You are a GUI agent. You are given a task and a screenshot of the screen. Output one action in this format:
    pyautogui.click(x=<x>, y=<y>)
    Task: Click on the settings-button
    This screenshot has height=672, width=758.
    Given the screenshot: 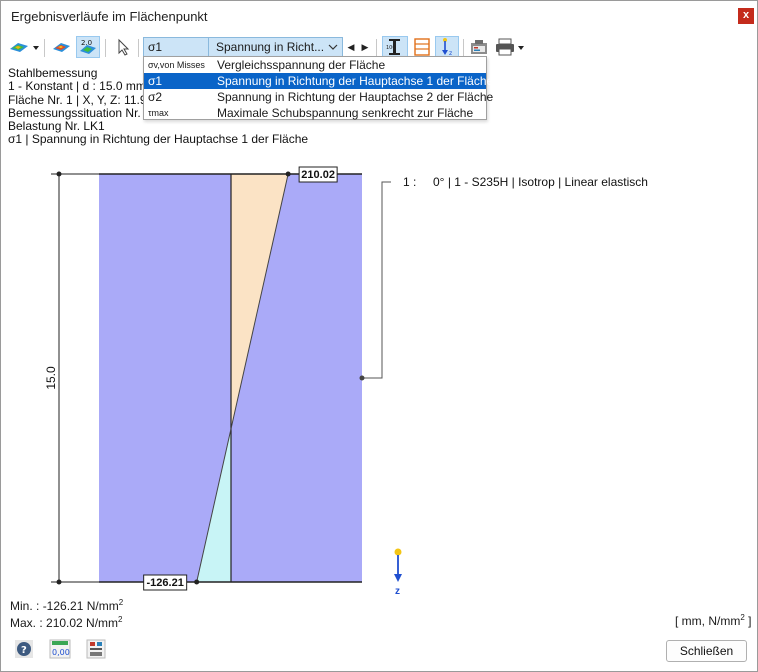 What is the action you would take?
    pyautogui.click(x=96, y=649)
    